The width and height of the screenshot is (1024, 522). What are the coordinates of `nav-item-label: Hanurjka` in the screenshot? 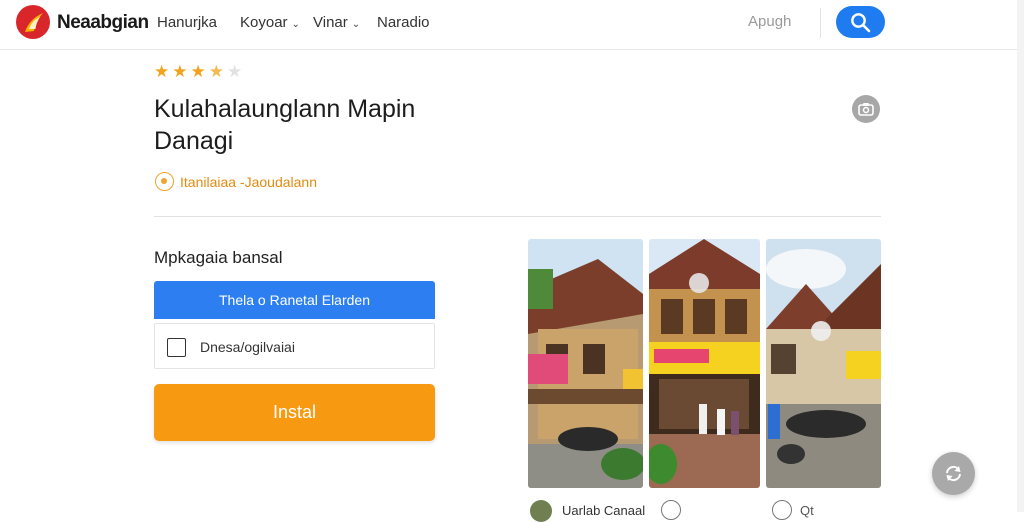 It's located at (187, 22).